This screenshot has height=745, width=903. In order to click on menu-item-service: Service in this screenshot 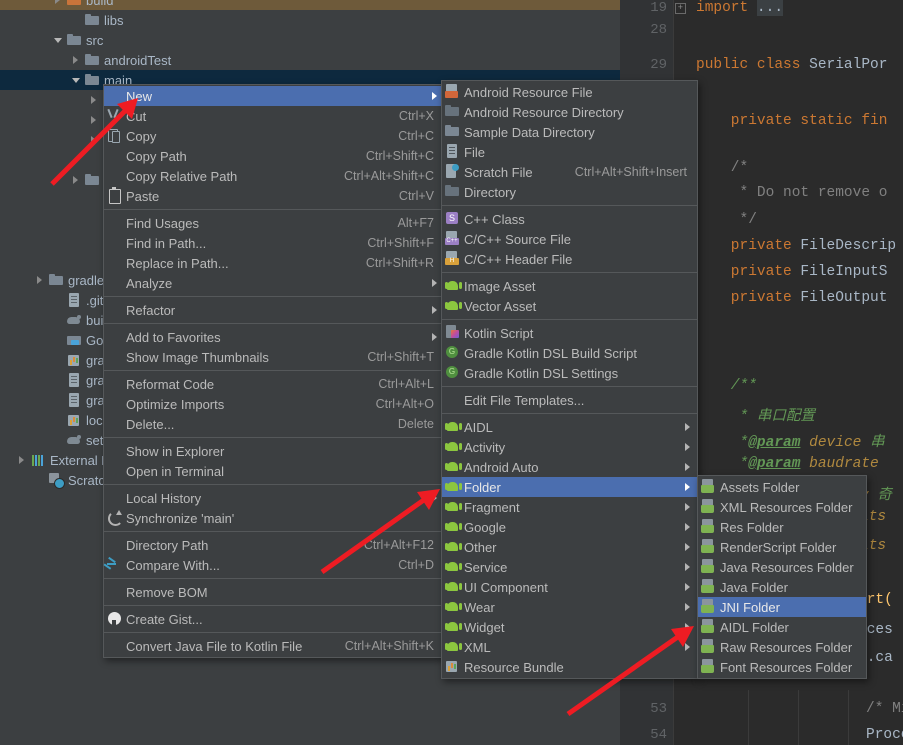, I will do `click(569, 567)`.